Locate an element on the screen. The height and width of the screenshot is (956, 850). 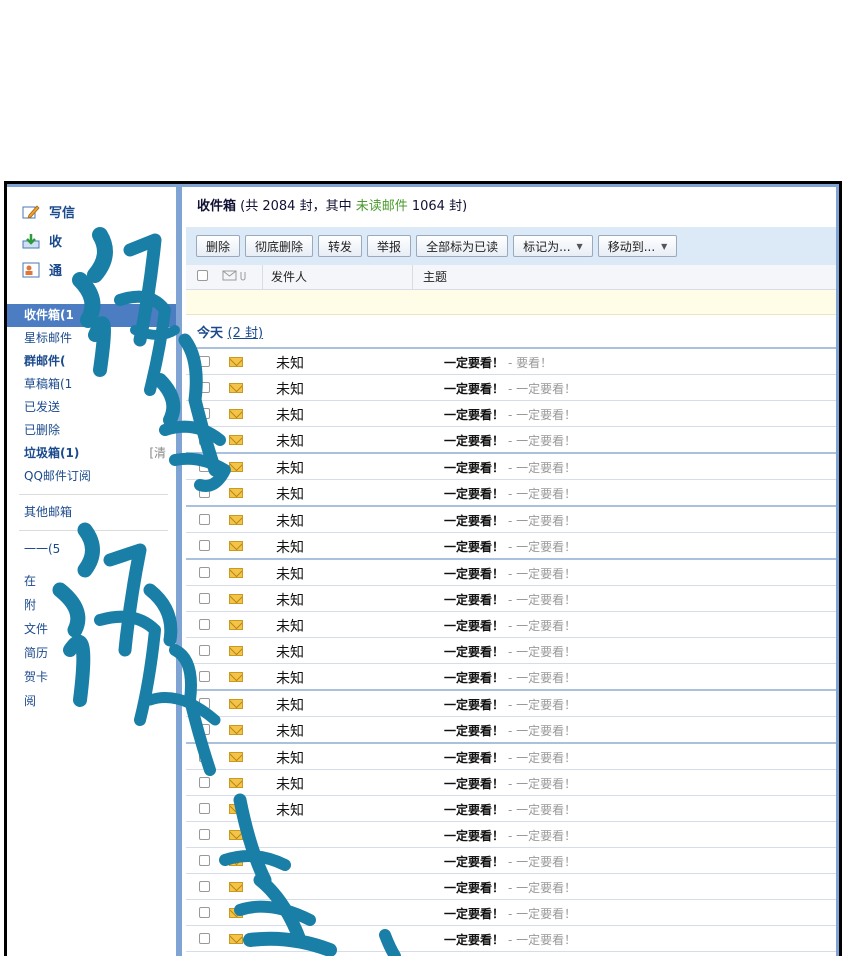
mark-as-dropdown: 标记为... ▼ is located at coordinates (553, 246).